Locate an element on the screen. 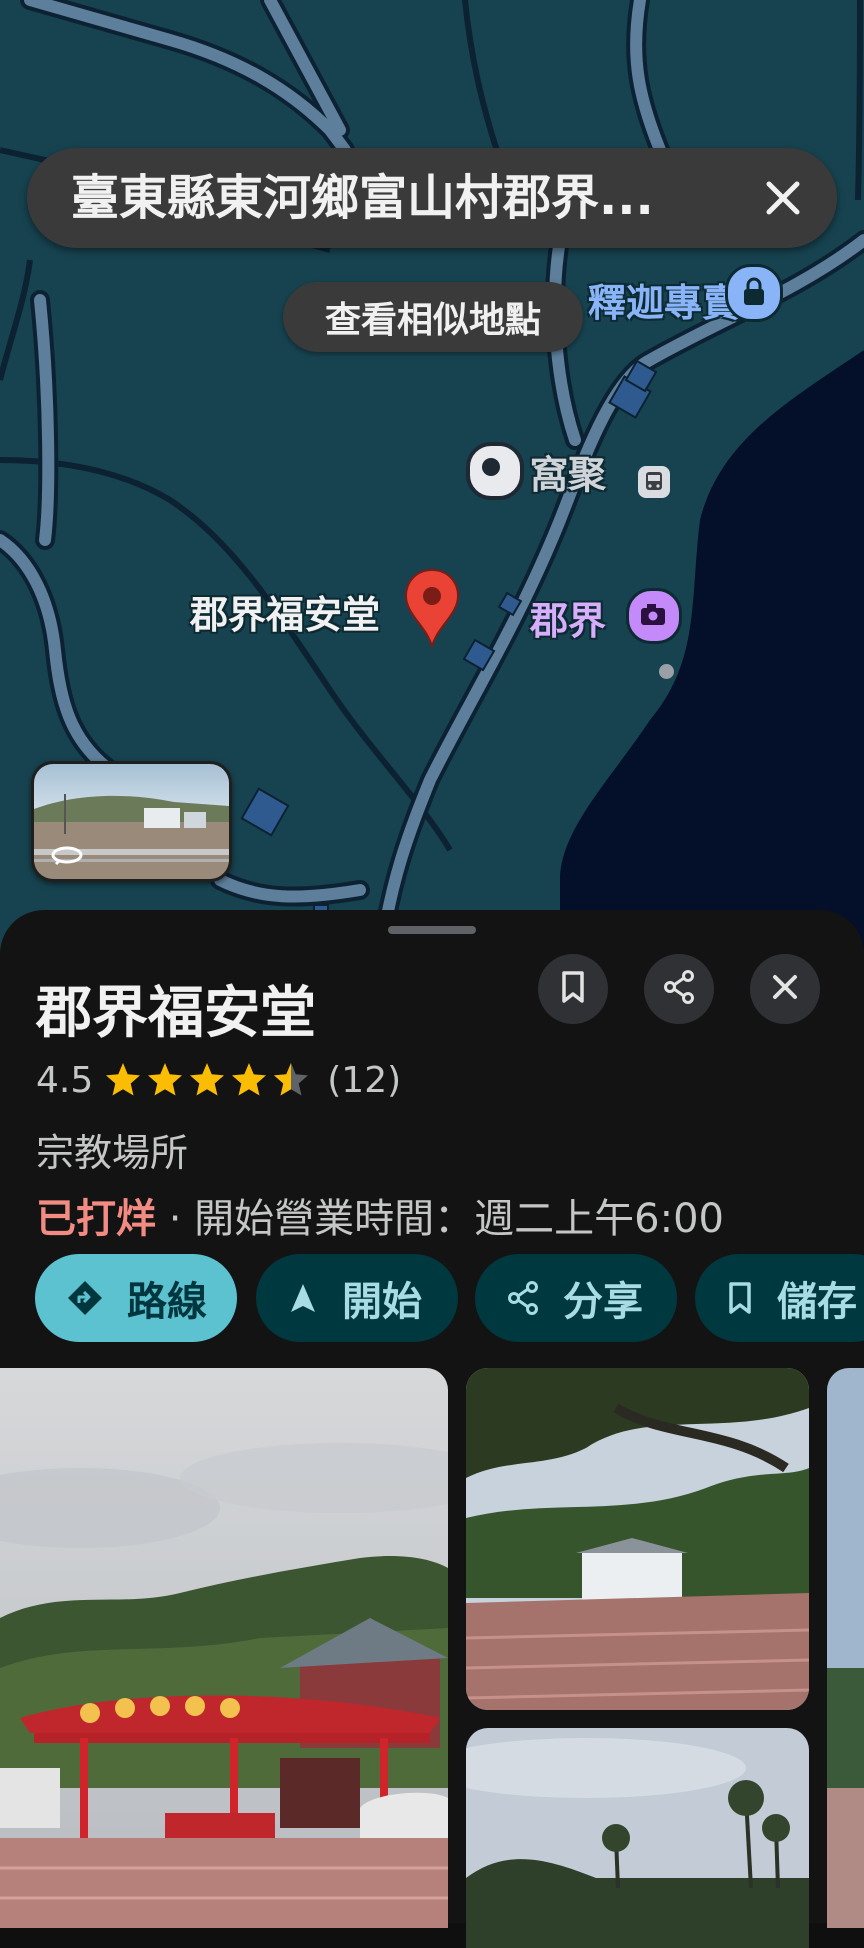  map-label-shop: 釋迦專賣 is located at coordinates (664, 299).